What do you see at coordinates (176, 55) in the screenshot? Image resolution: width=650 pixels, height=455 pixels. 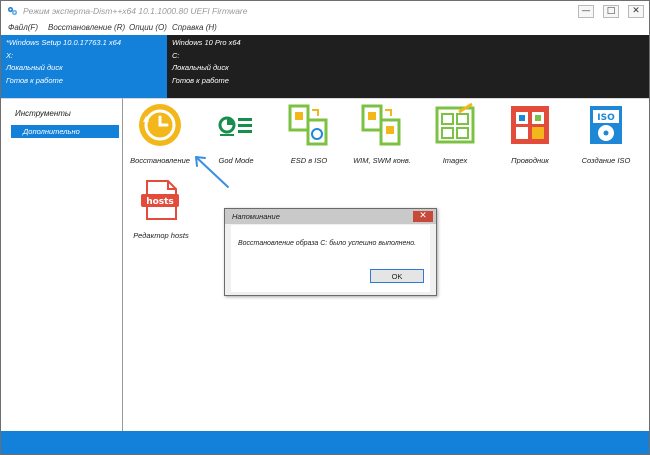 I see `image-drive: C:` at bounding box center [176, 55].